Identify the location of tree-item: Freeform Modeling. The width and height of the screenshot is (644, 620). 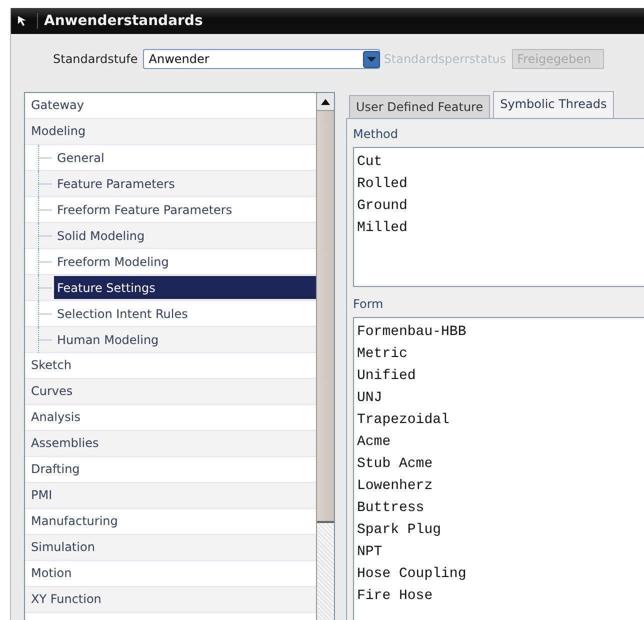
(185, 261).